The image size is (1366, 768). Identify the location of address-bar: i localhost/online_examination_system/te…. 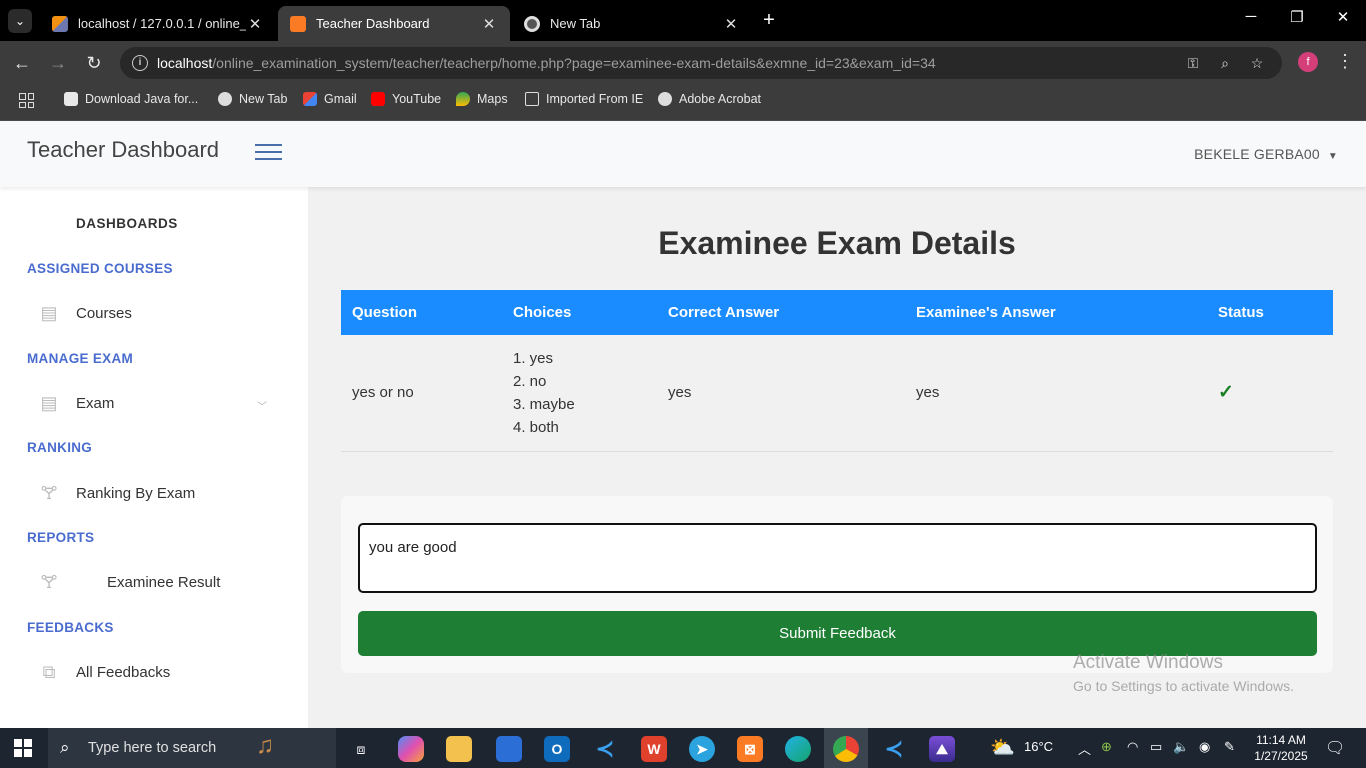
(701, 63).